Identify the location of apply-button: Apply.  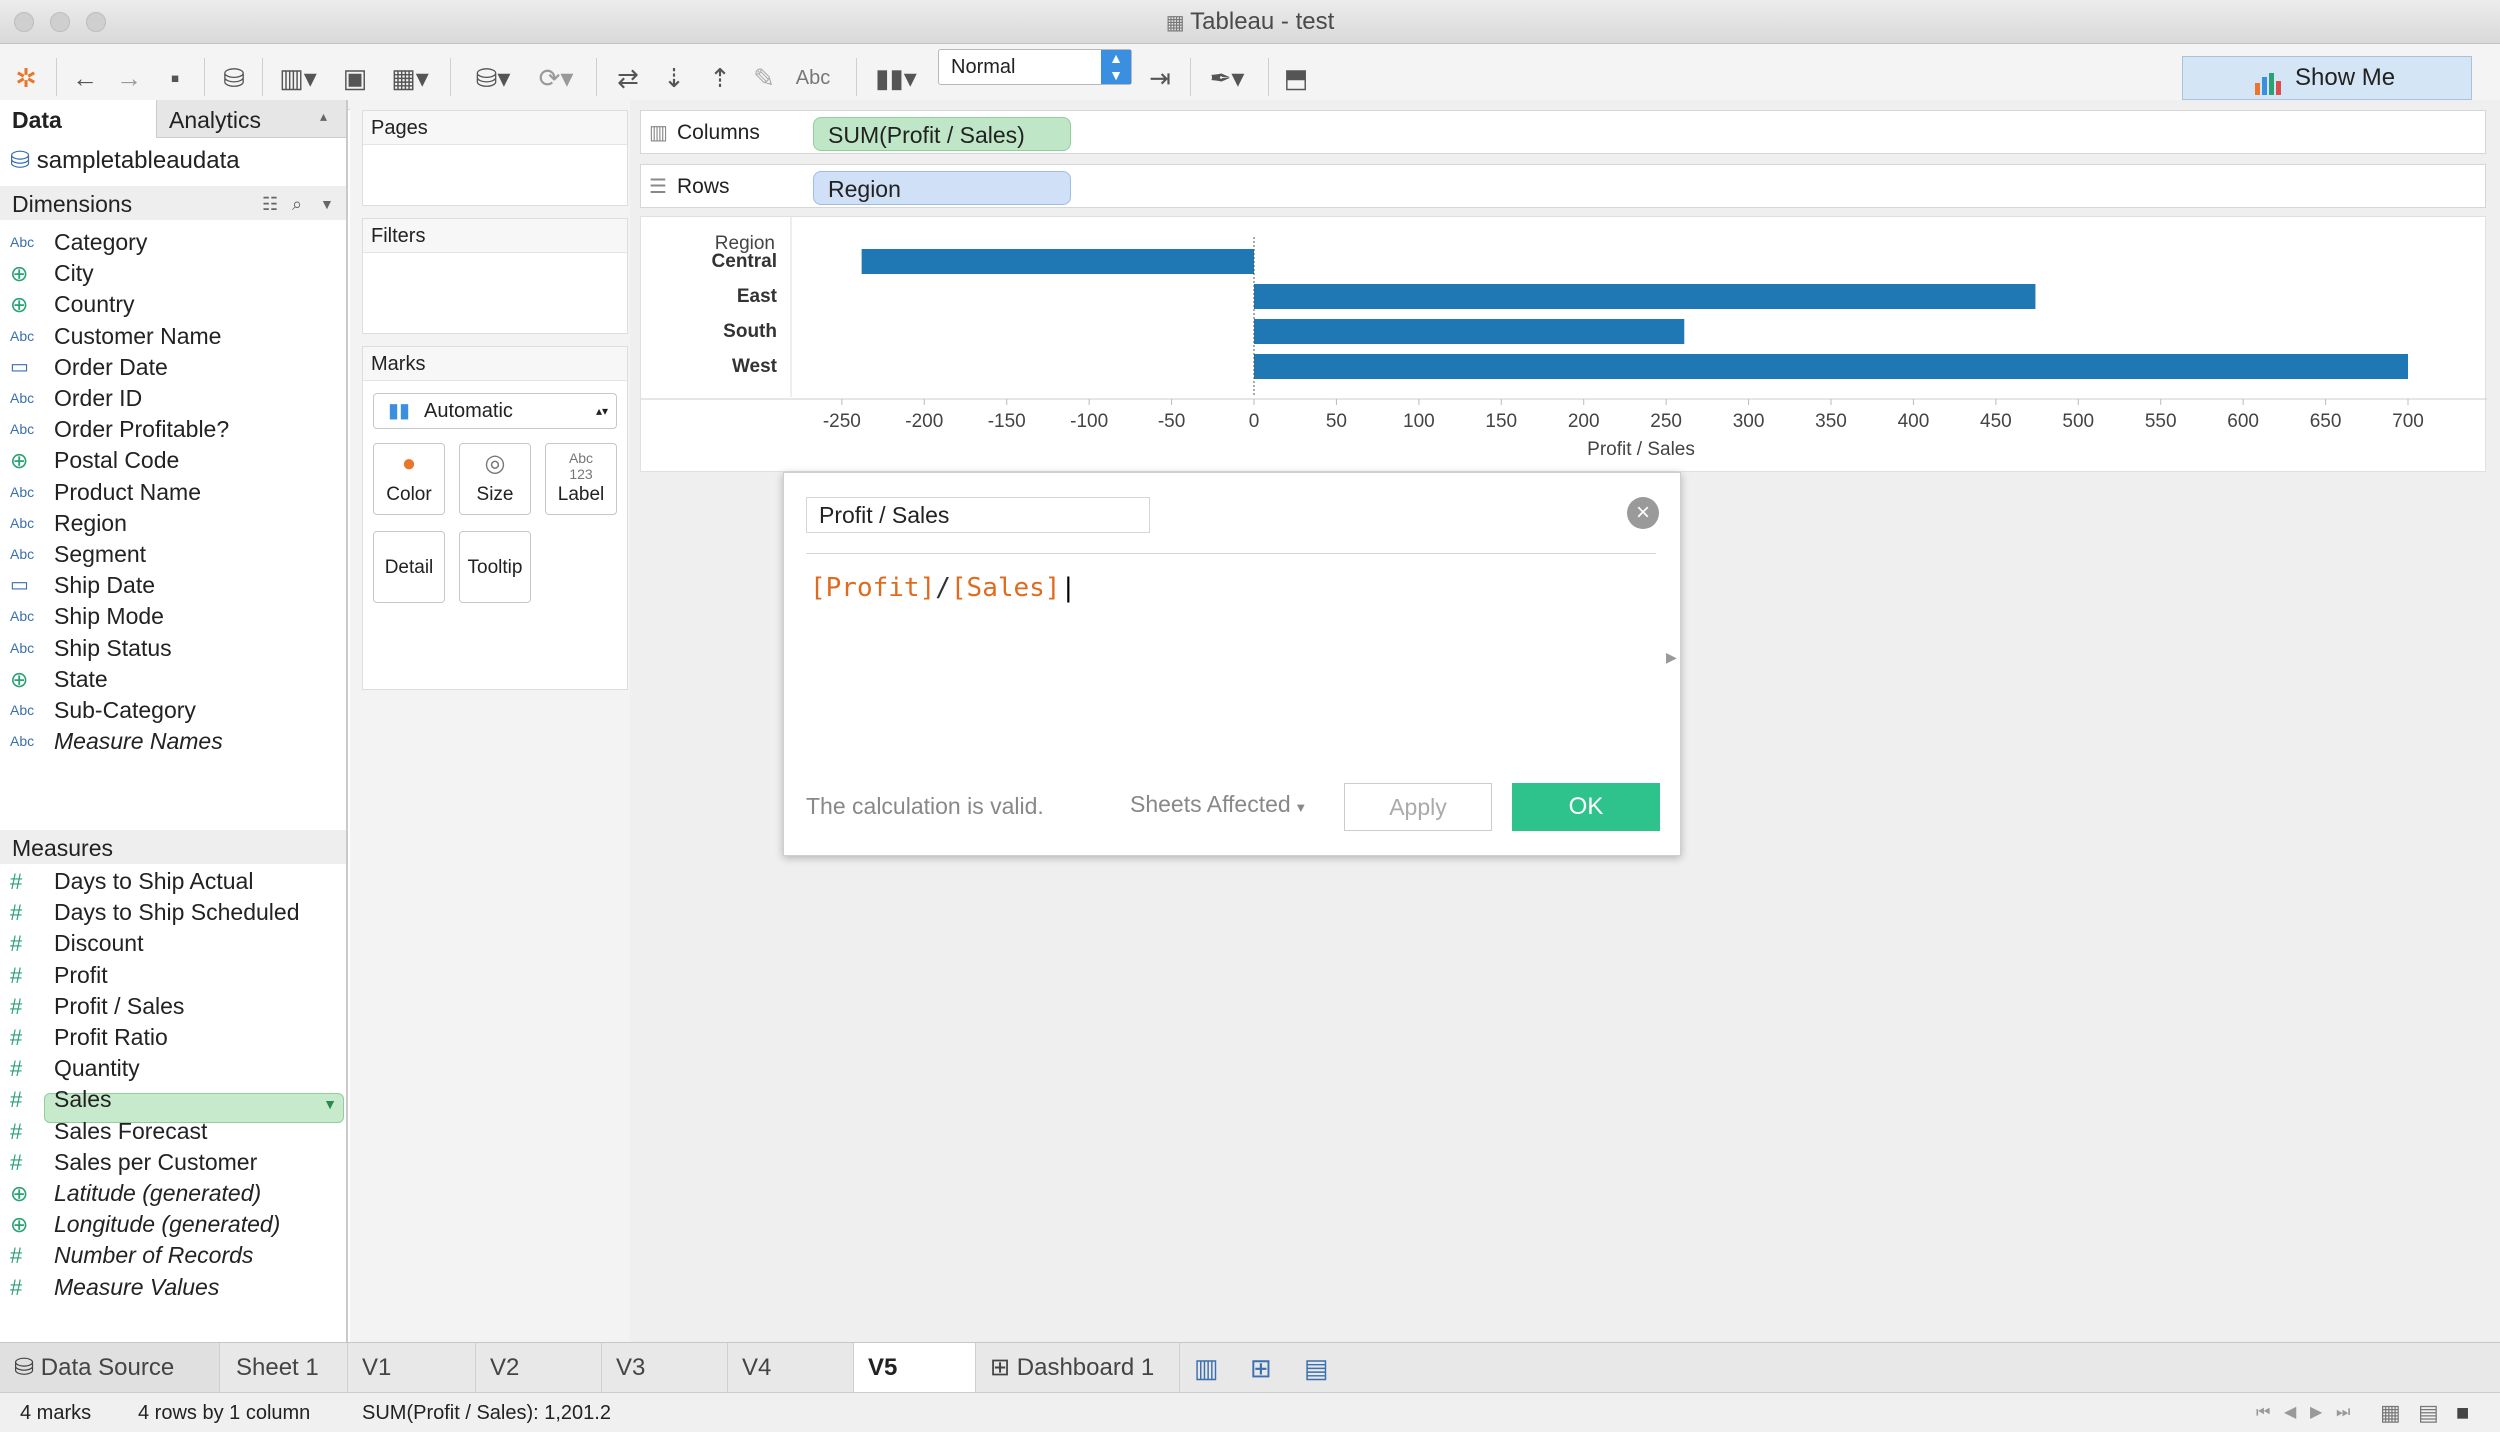
(1418, 807).